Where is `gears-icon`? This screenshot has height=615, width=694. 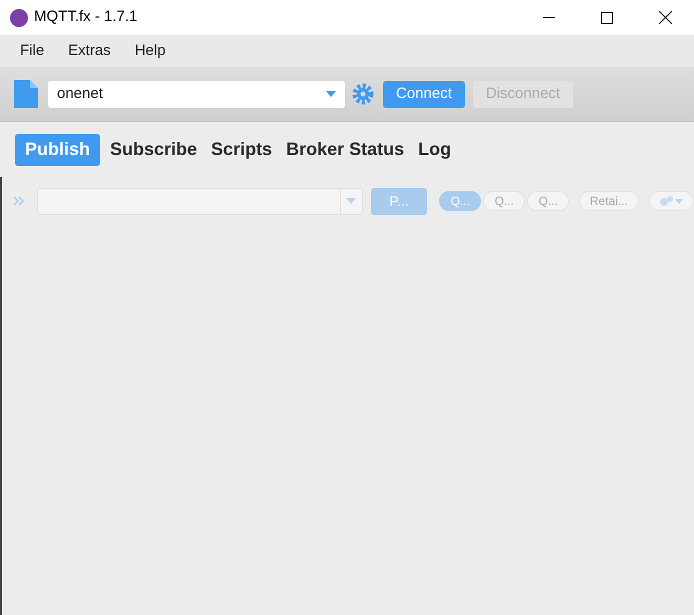 gears-icon is located at coordinates (666, 201).